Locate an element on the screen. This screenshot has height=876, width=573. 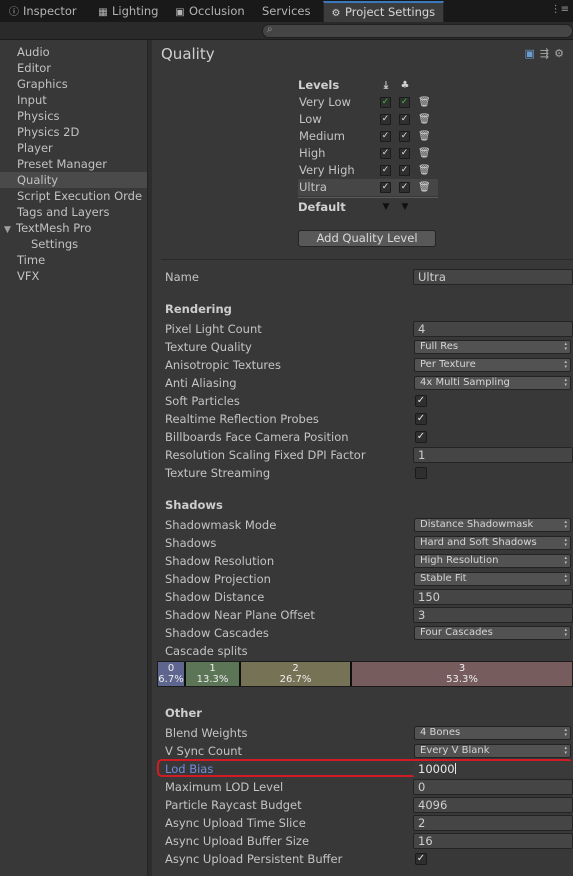
tab-occlusion: ▣ Occlusion is located at coordinates (209, 12).